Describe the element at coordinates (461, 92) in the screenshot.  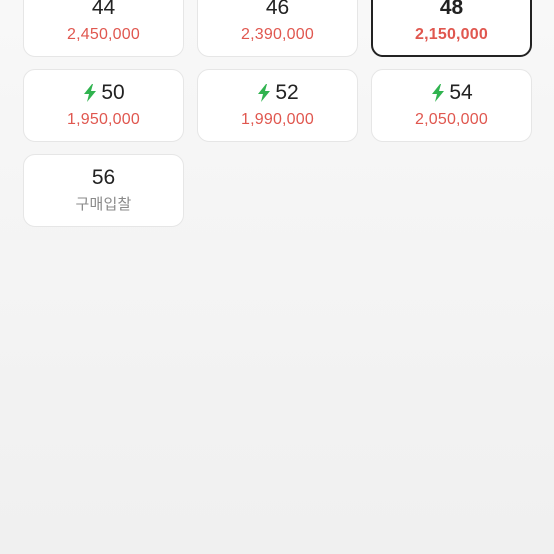
I see `size-value: 54` at that location.